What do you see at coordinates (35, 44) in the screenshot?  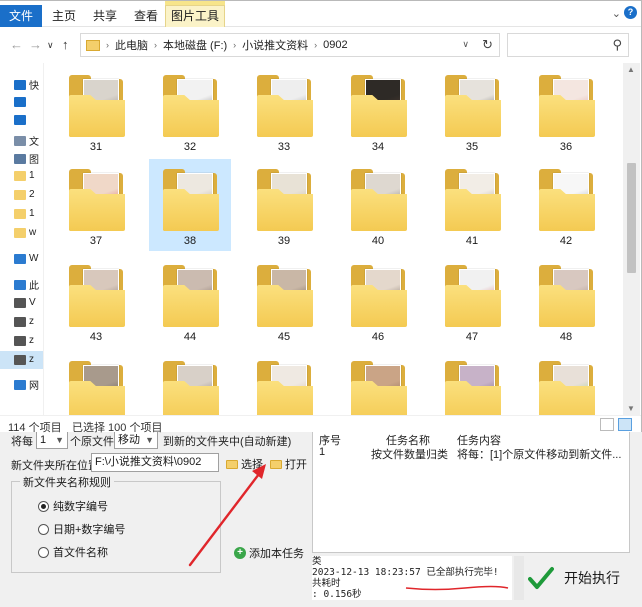 I see `forward-arrow-icon: →` at bounding box center [35, 44].